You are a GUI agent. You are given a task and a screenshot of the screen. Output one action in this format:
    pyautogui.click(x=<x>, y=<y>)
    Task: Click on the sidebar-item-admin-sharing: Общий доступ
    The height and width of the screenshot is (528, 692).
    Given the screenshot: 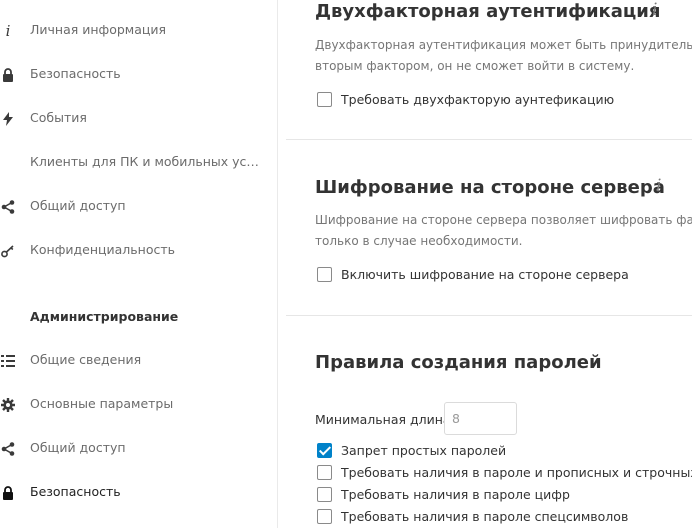 What is the action you would take?
    pyautogui.click(x=138, y=449)
    